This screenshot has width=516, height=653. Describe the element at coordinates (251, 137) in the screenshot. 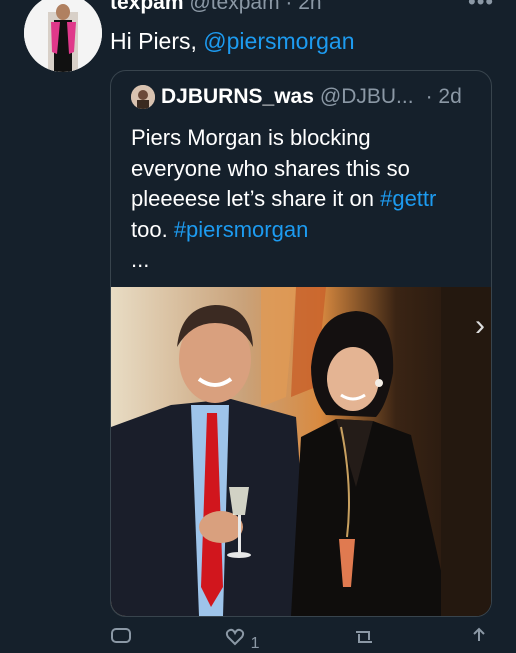

I see `quoted-text-line: Piers Morgan is blocking` at that location.